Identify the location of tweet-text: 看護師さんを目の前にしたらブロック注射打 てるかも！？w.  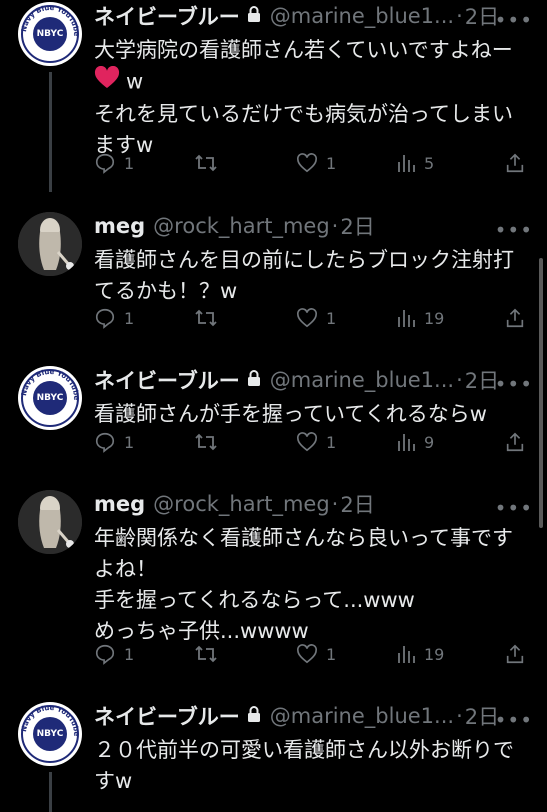
(313, 276).